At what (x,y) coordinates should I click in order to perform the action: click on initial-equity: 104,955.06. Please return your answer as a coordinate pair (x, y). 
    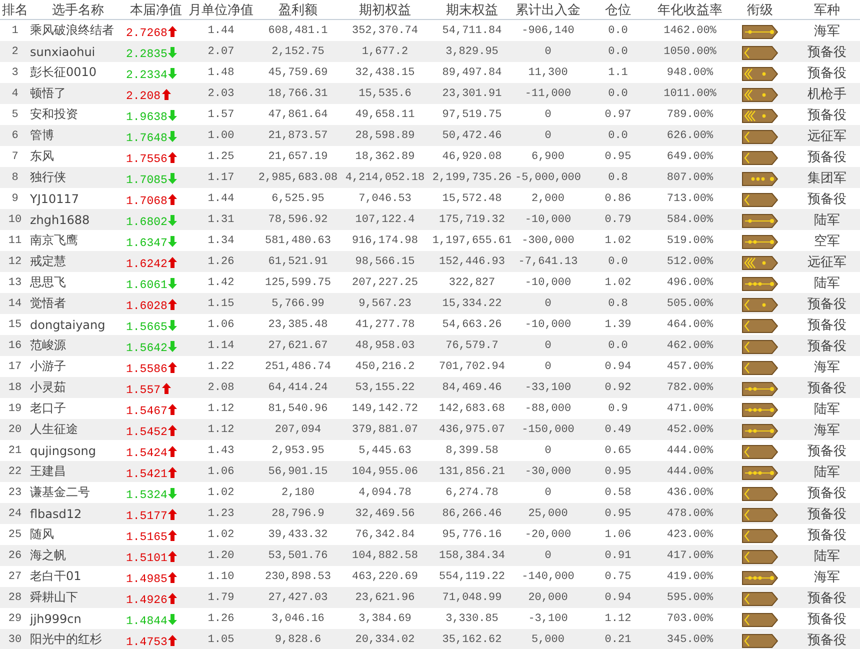
    Looking at the image, I should click on (385, 471).